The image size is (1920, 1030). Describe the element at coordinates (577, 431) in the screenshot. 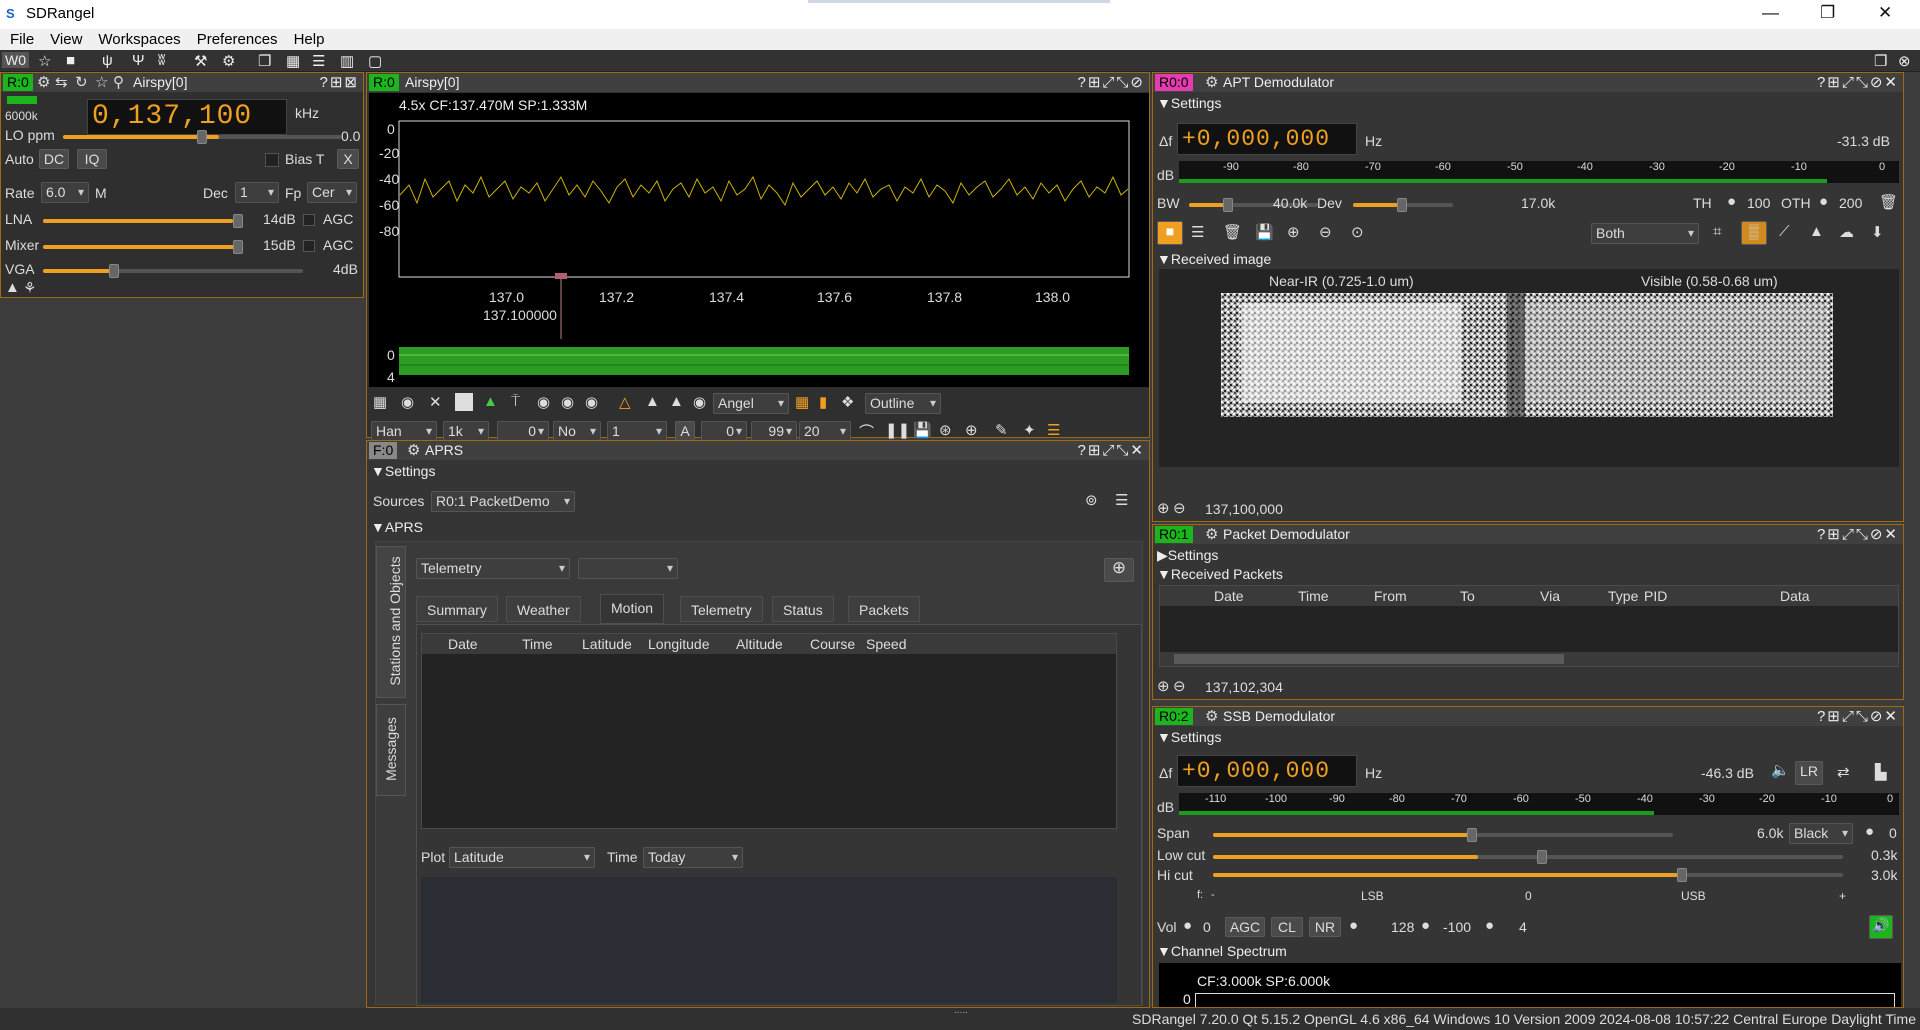

I see `avg-mode-select: No` at that location.